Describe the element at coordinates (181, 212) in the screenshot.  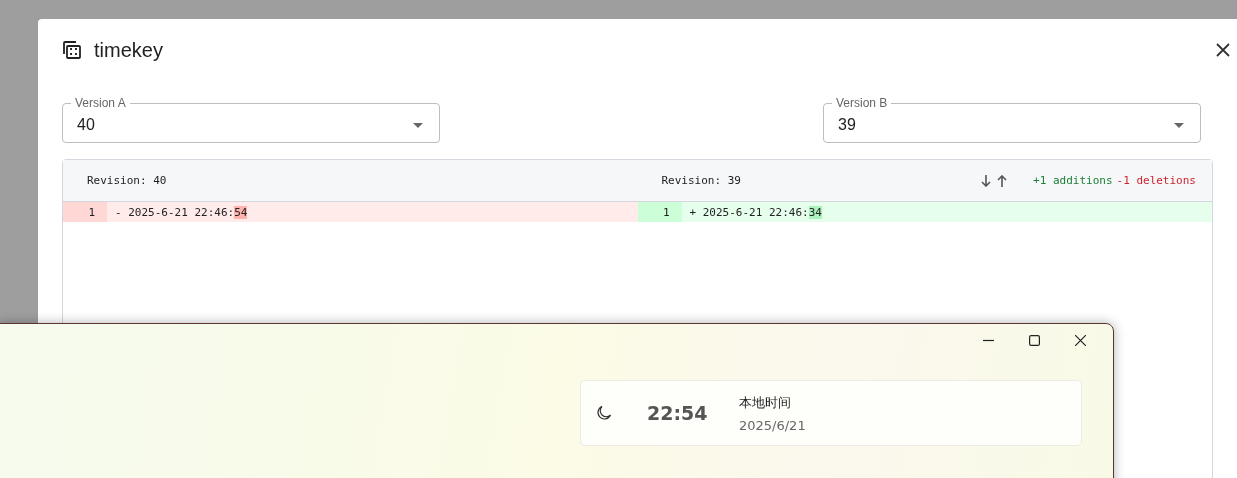
I see `line-text: - 2025-6-21 22:46:54` at that location.